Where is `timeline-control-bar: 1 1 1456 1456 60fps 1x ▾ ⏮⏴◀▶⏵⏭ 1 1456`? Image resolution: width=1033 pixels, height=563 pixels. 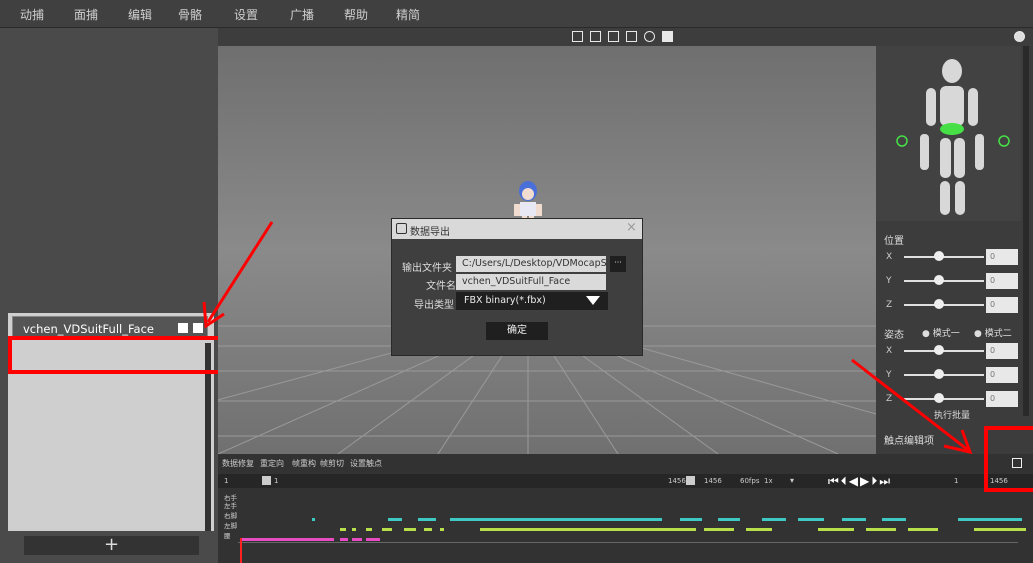 timeline-control-bar: 1 1 1456 1456 60fps 1x ▾ ⏮⏴◀▶⏵⏭ 1 1456 is located at coordinates (625, 481).